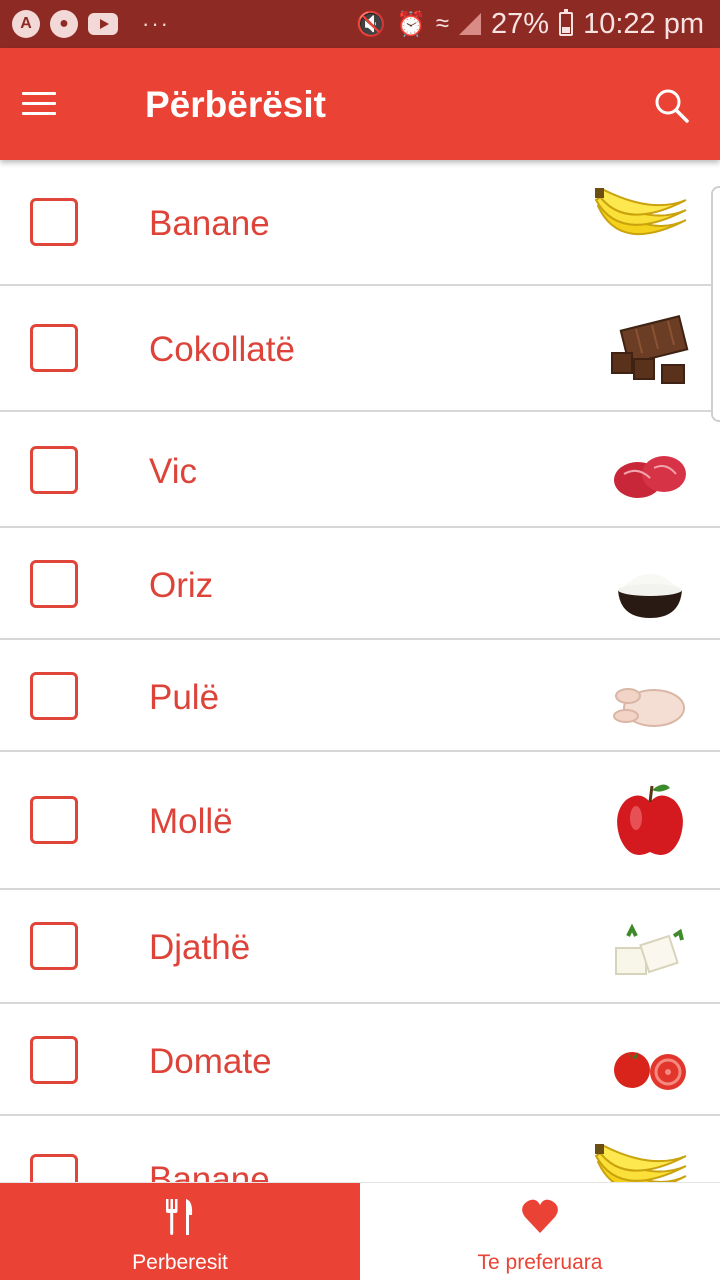 Image resolution: width=720 pixels, height=1280 pixels. What do you see at coordinates (649, 707) in the screenshot?
I see `chicken-icon` at bounding box center [649, 707].